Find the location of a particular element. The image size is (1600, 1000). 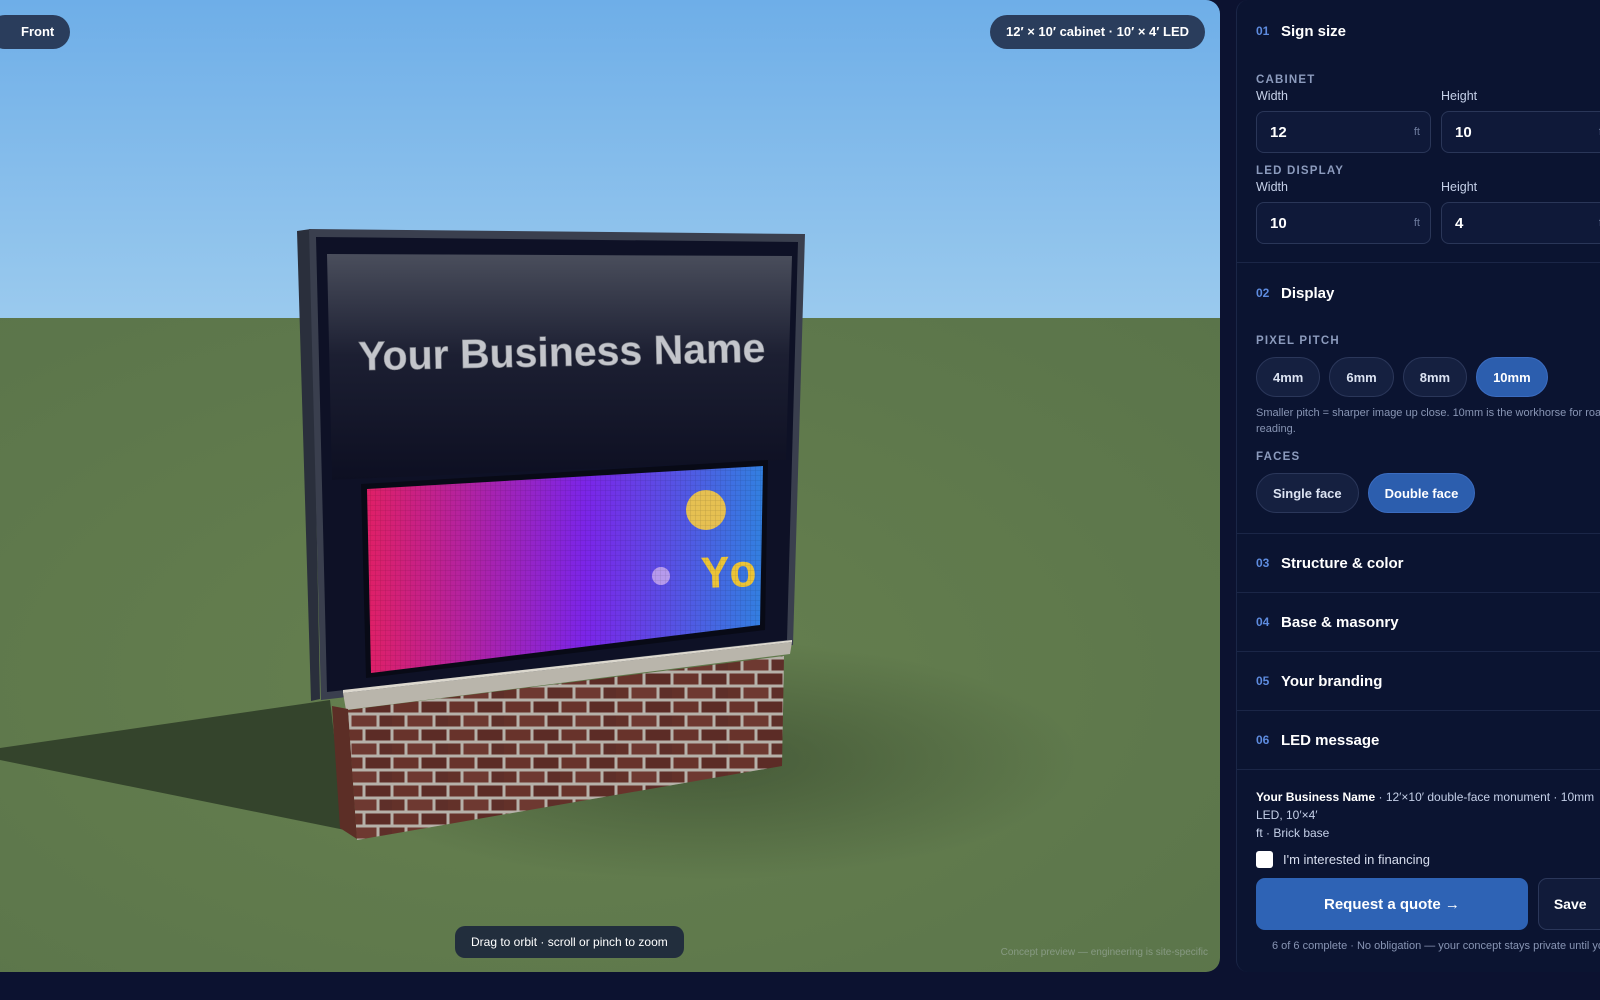

faces-options: Single face Double face is located at coordinates (1428, 493).